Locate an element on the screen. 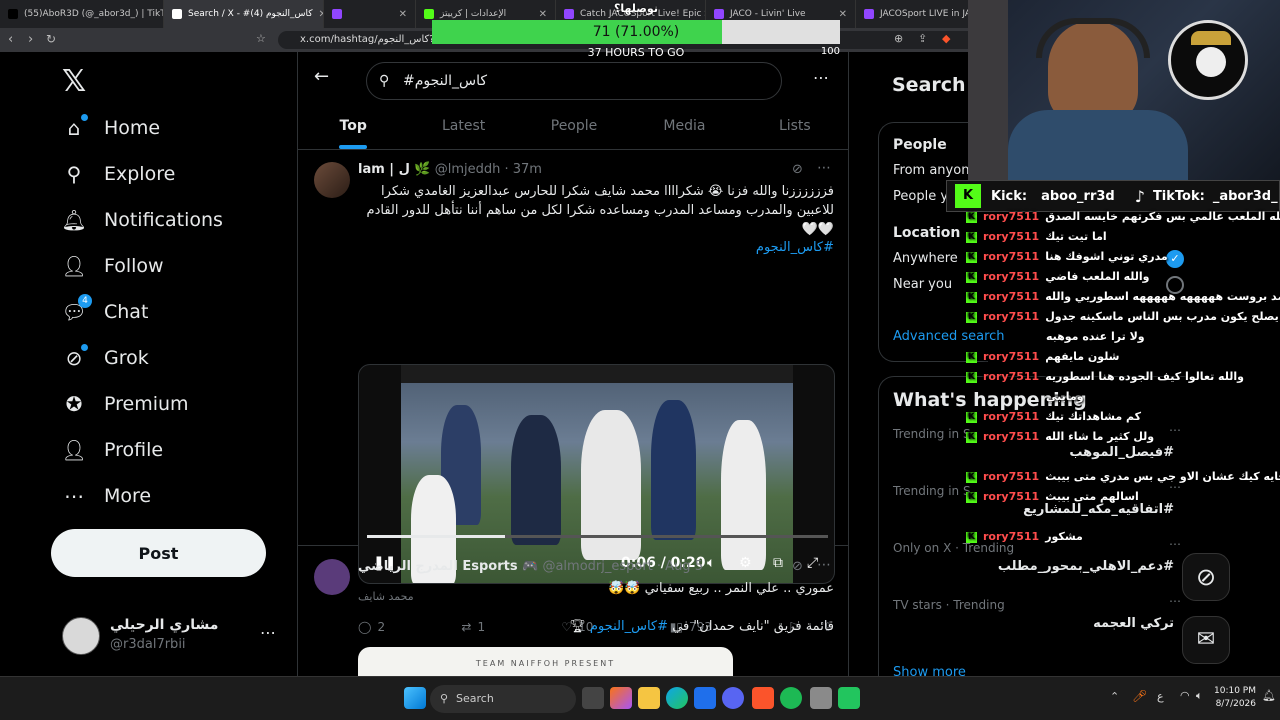 The image size is (1280, 720). tab-latest: Latest is located at coordinates (463, 126).